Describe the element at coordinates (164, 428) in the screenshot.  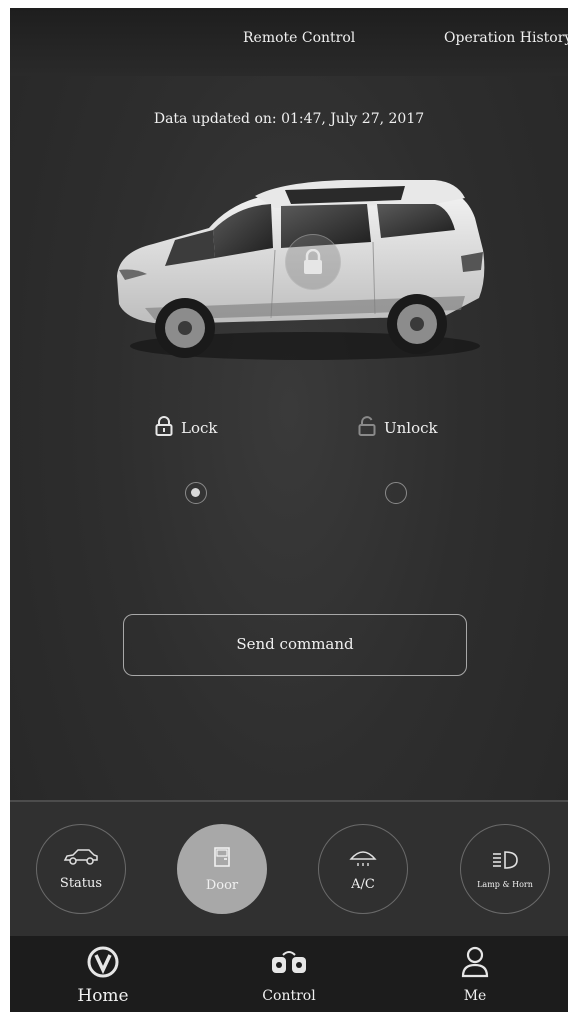
I see `lock-icon` at that location.